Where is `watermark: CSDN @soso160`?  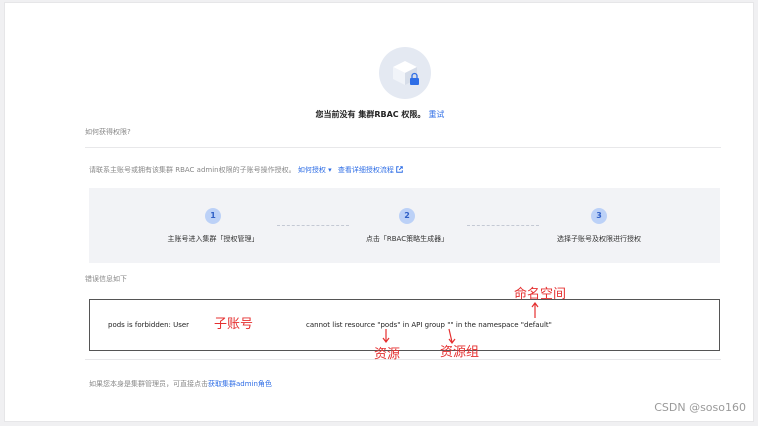
watermark: CSDN @soso160 is located at coordinates (700, 407).